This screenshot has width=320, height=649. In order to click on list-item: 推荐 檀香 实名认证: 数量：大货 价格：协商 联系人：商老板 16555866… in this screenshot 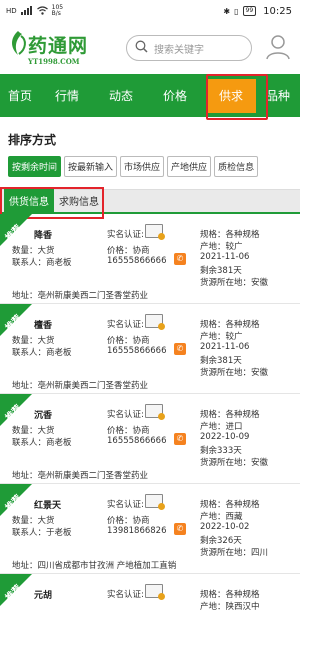, I will do `click(150, 349)`.